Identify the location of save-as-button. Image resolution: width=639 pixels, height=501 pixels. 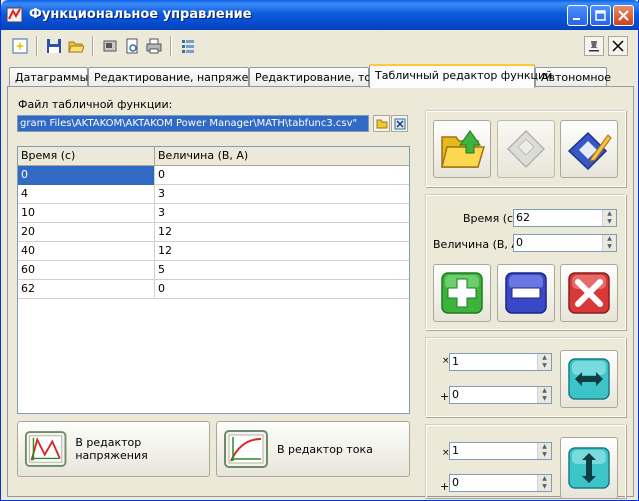
(589, 149).